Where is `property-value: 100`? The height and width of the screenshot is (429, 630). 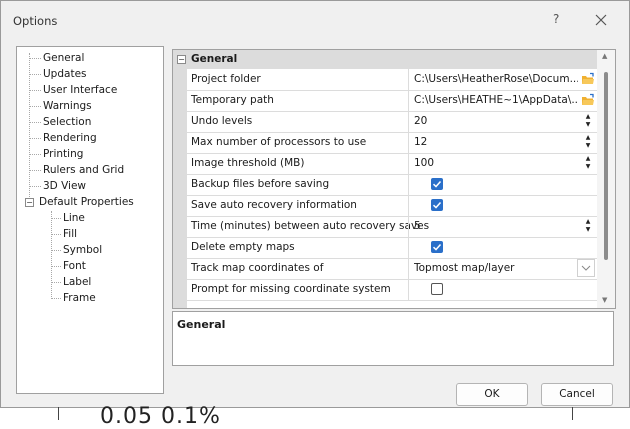
property-value: 100 is located at coordinates (489, 163).